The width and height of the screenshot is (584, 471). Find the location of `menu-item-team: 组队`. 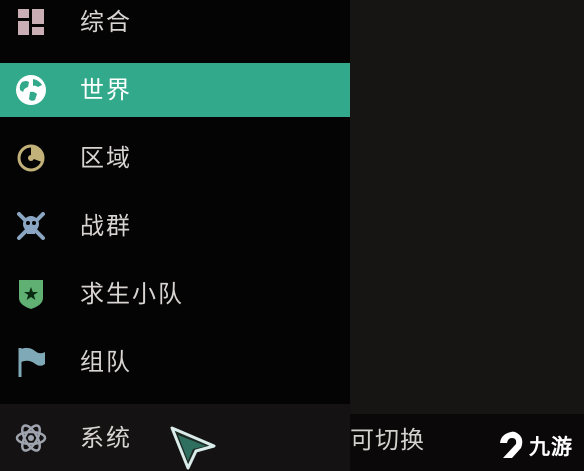

menu-item-team: 组队 is located at coordinates (175, 362).